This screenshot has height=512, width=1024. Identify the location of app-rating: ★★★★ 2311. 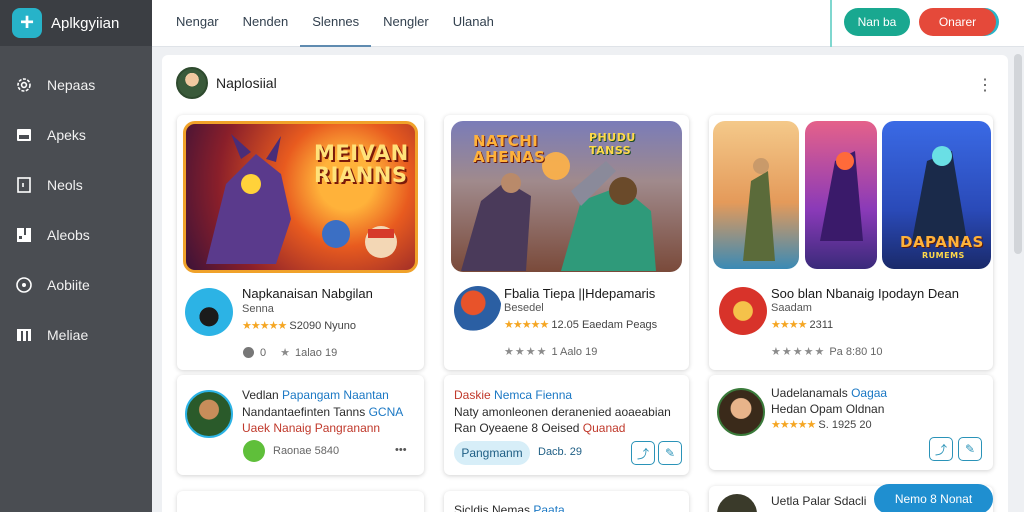
(802, 324).